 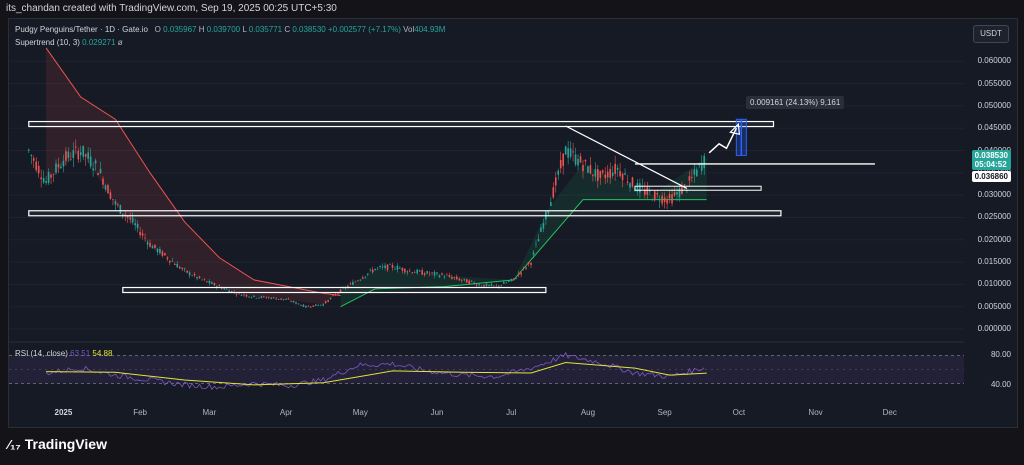 I want to click on time-tick: Dec, so click(x=889, y=412).